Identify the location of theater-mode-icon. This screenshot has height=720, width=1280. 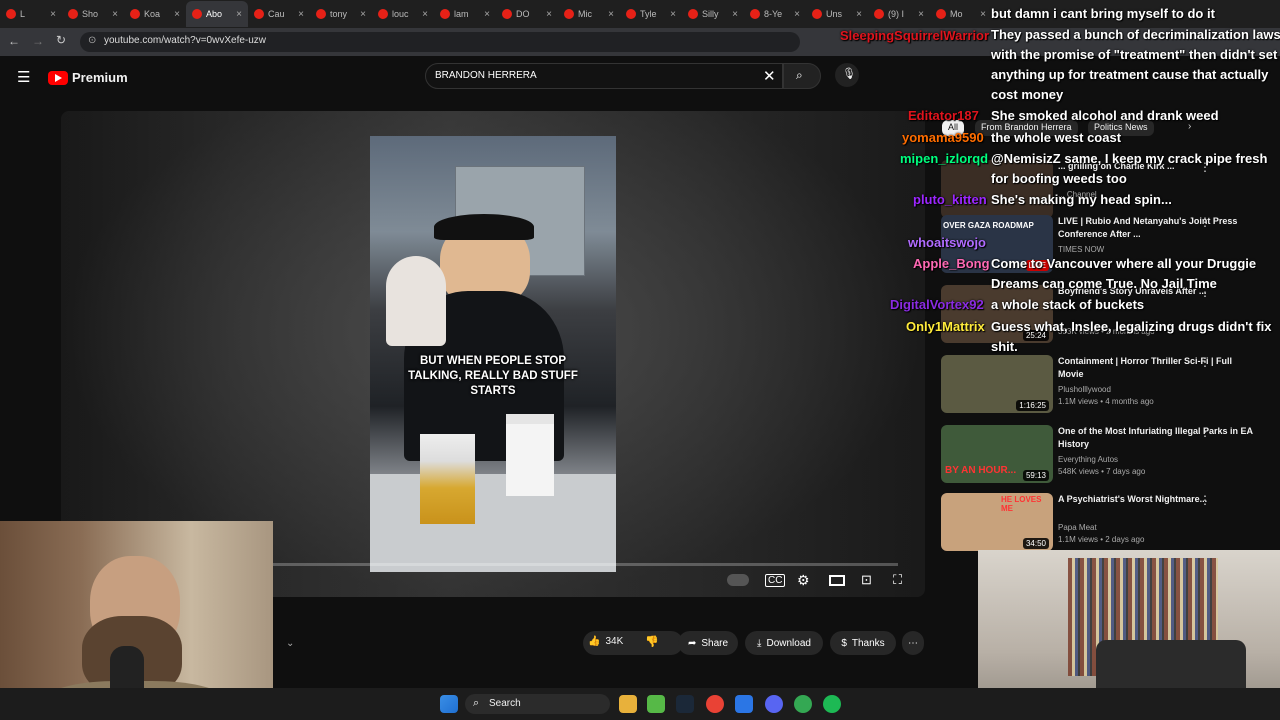
(837, 580).